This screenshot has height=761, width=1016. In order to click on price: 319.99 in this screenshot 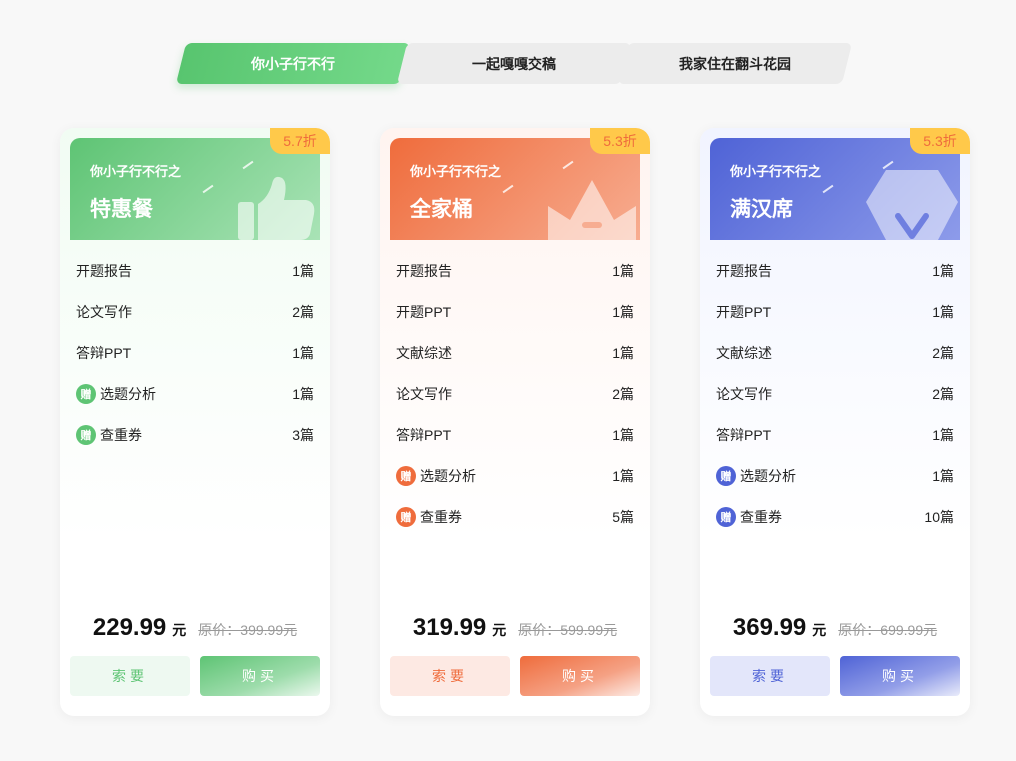, I will do `click(449, 627)`.